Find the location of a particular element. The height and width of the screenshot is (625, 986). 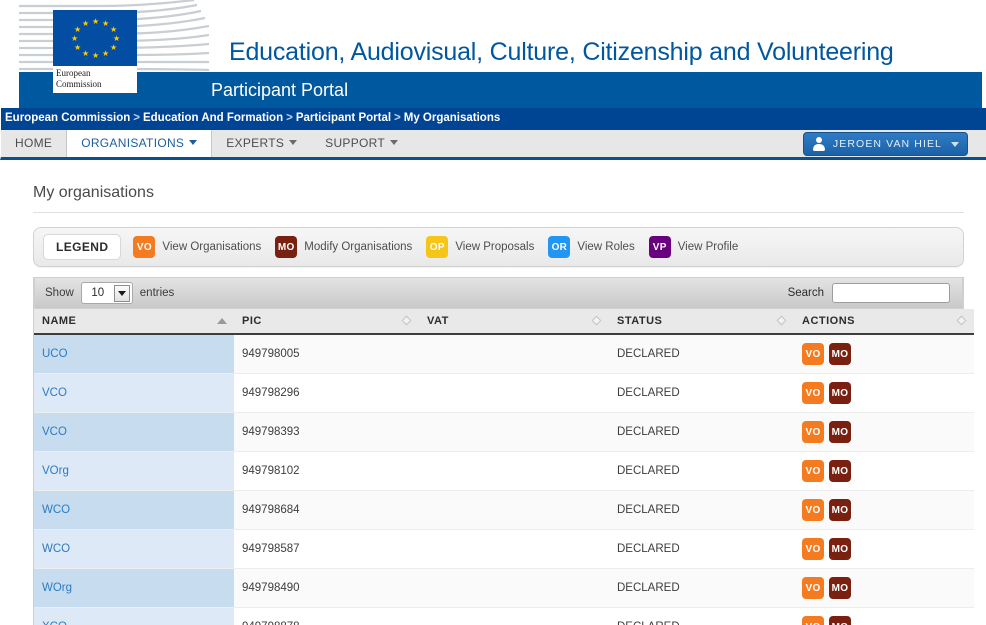

nav-tab-organisations: ORGANISATIONS is located at coordinates (139, 143).